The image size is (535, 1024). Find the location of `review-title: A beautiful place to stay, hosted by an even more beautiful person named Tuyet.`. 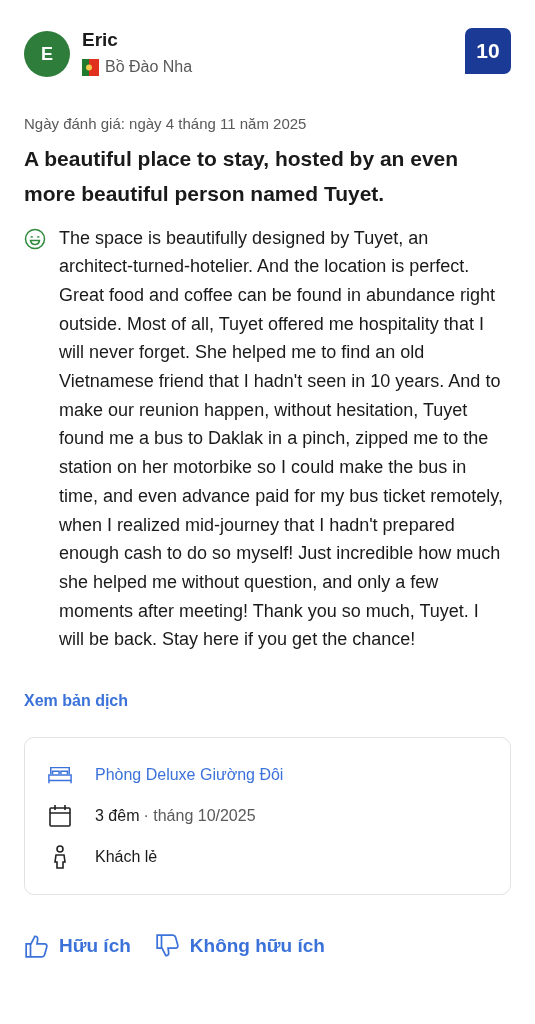

review-title: A beautiful place to stay, hosted by an even more beautiful person named Tuyet. is located at coordinates (242, 176).